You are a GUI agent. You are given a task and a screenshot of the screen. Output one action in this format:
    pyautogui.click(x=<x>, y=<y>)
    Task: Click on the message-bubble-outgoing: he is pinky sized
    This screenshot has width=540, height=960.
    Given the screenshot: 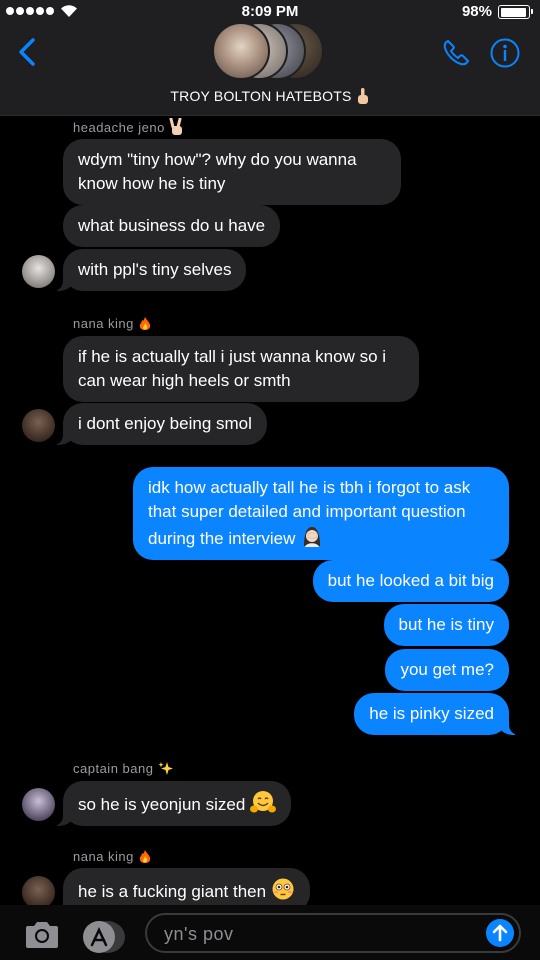 What is the action you would take?
    pyautogui.click(x=437, y=714)
    